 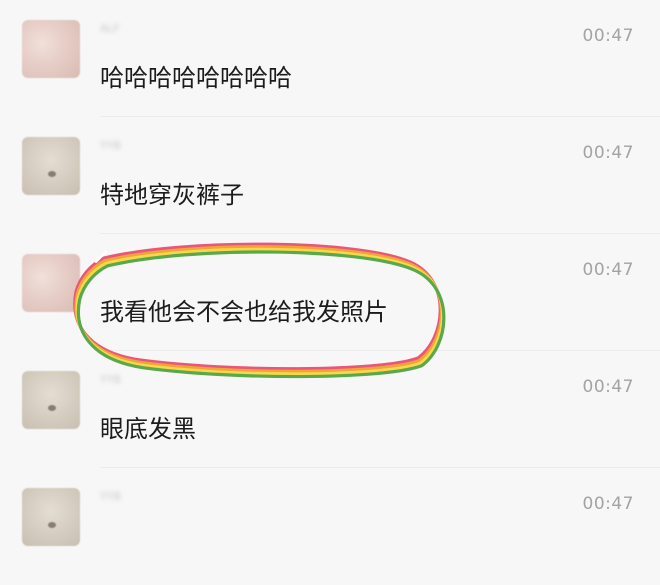 What do you see at coordinates (148, 429) in the screenshot?
I see `message-text: 眼底发黑` at bounding box center [148, 429].